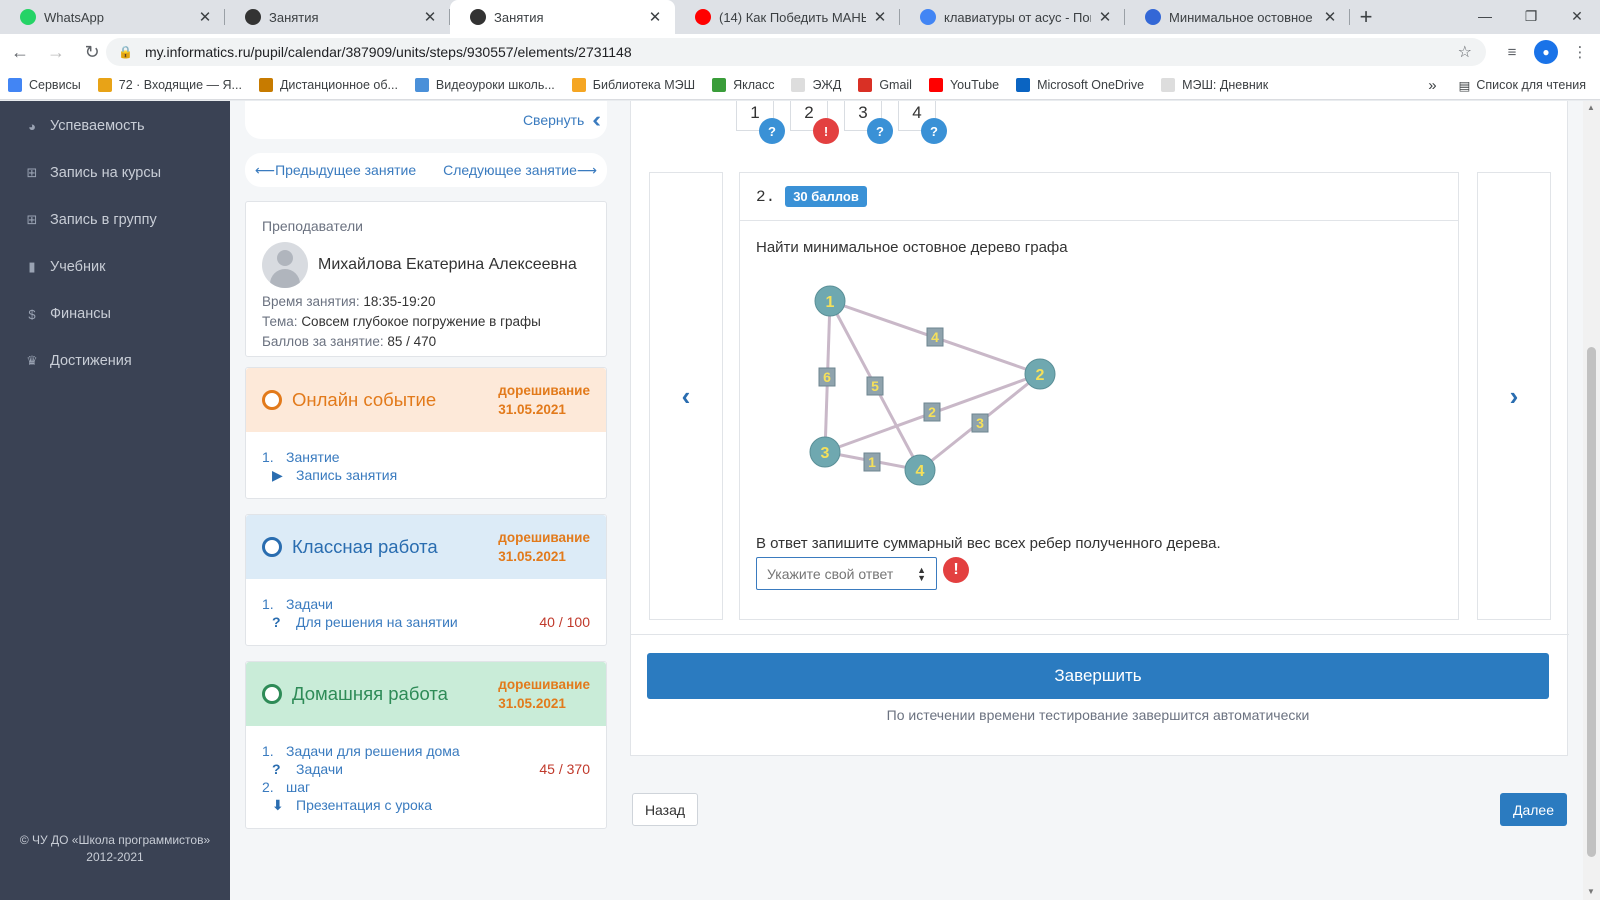 Image resolution: width=1600 pixels, height=900 pixels. What do you see at coordinates (1531, 85) in the screenshot?
I see `reading-list: Список для чтения` at bounding box center [1531, 85].